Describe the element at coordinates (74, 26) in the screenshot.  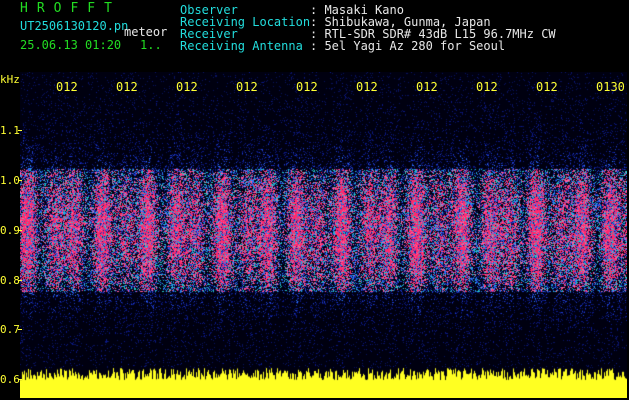
I see `filename-label: UT2506130120.pn` at that location.